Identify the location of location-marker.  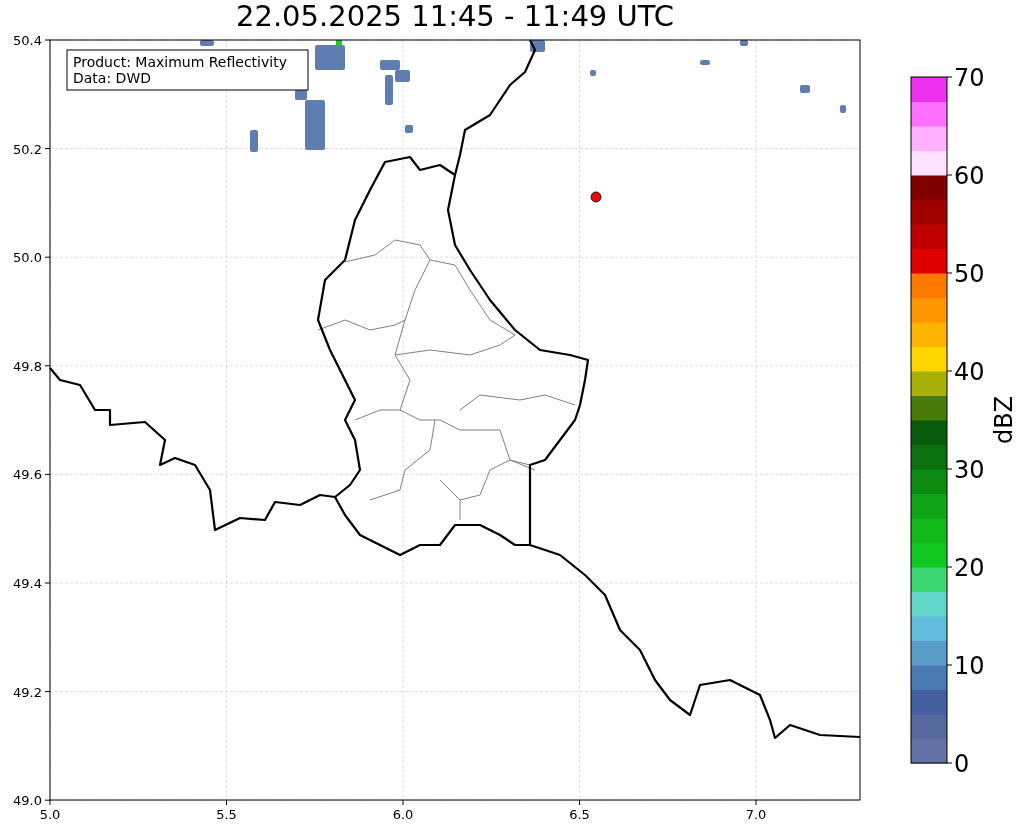
(596, 197).